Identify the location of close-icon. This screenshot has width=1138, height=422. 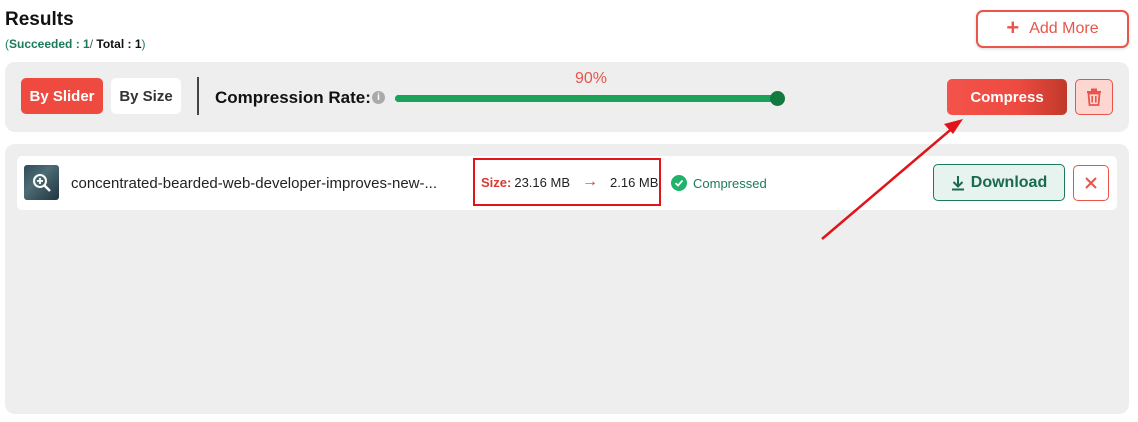
(1091, 183).